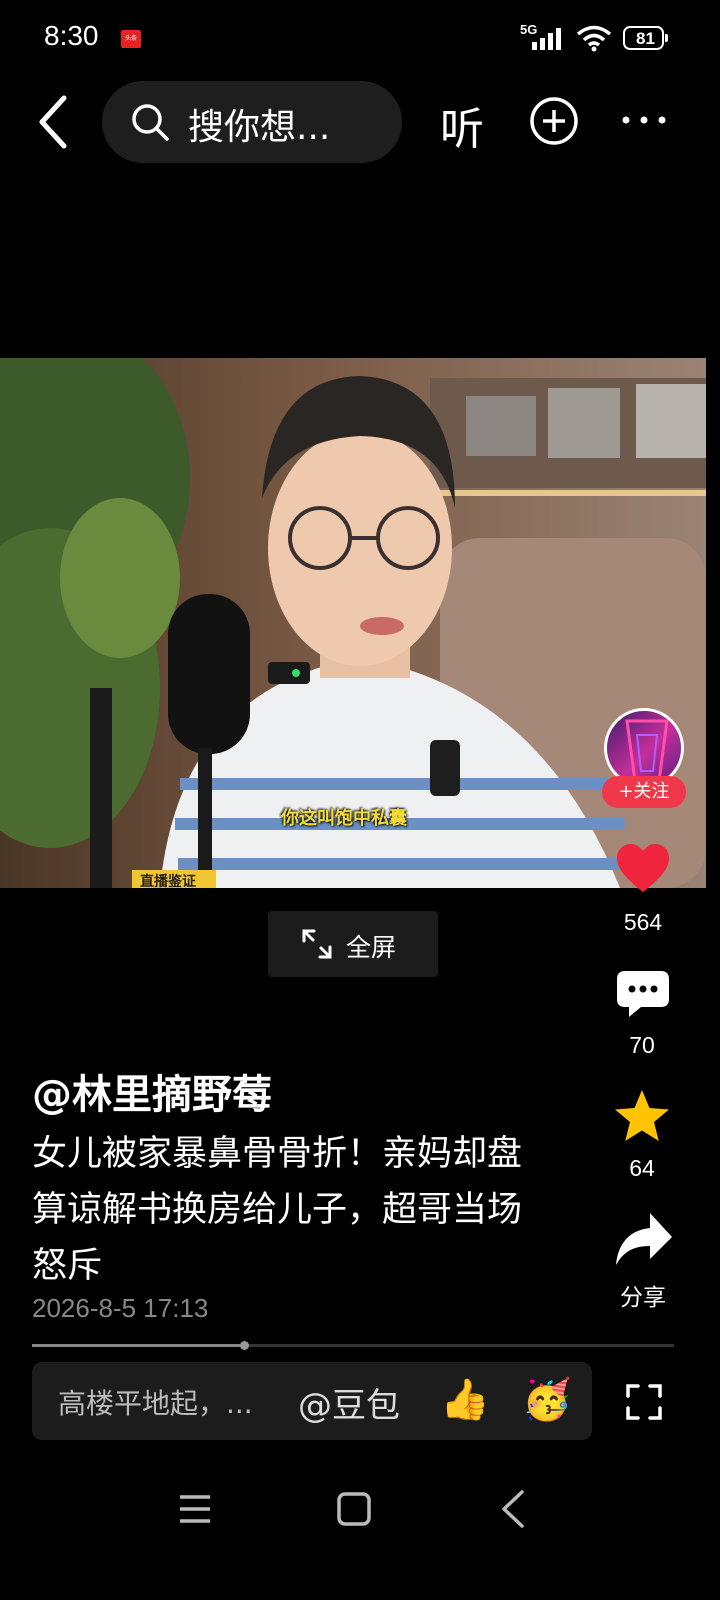  Describe the element at coordinates (642, 1116) in the screenshot. I see `star-icon` at that location.